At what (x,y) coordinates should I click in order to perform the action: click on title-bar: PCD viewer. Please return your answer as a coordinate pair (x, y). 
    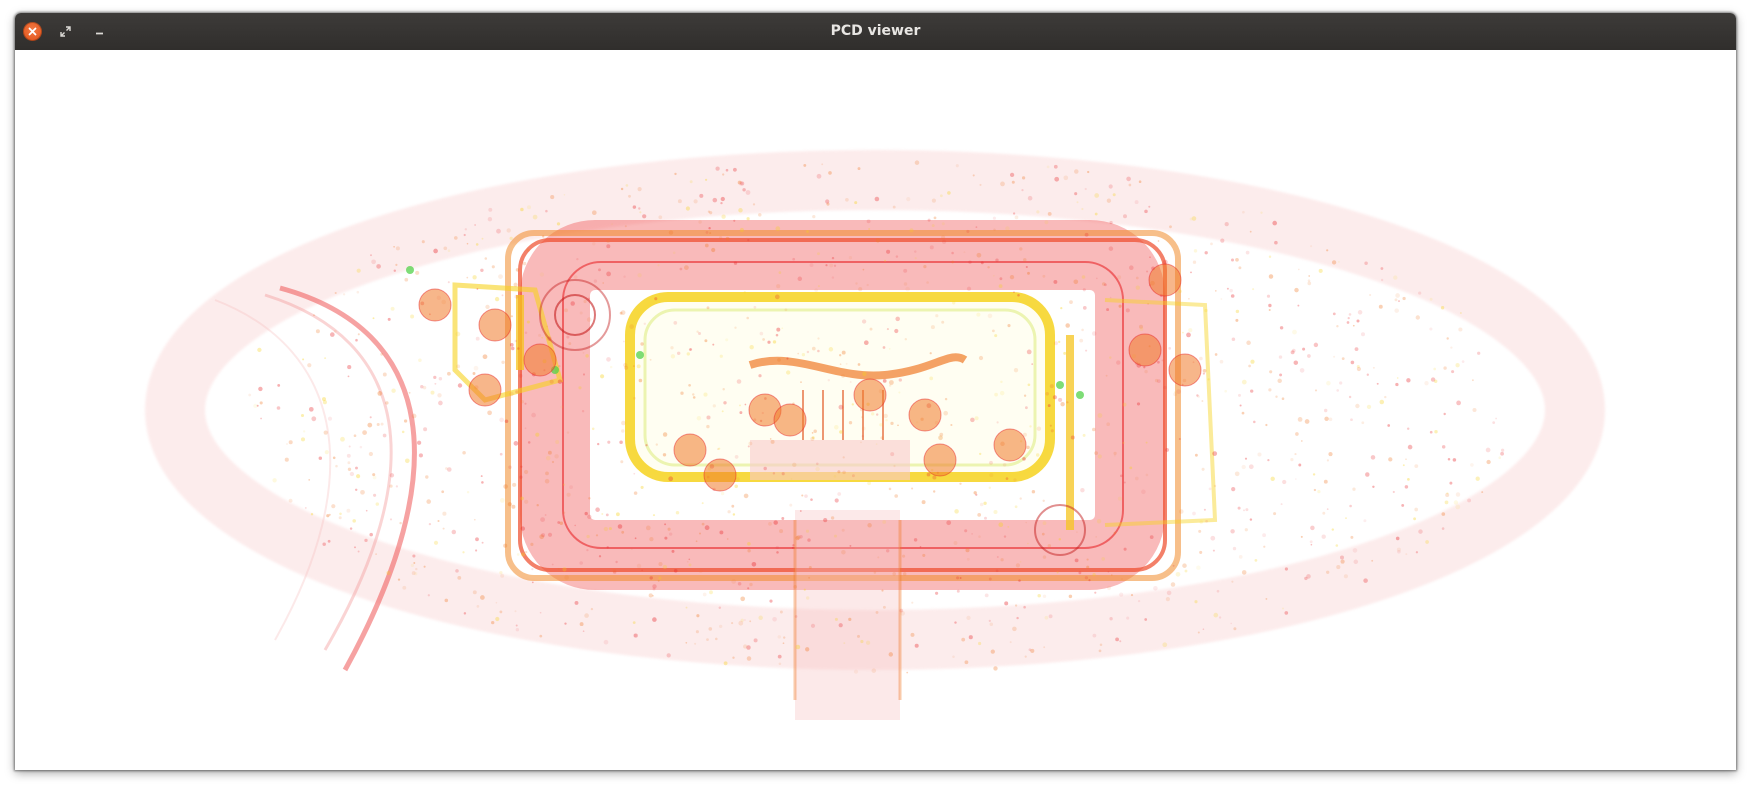
    Looking at the image, I should click on (875, 31).